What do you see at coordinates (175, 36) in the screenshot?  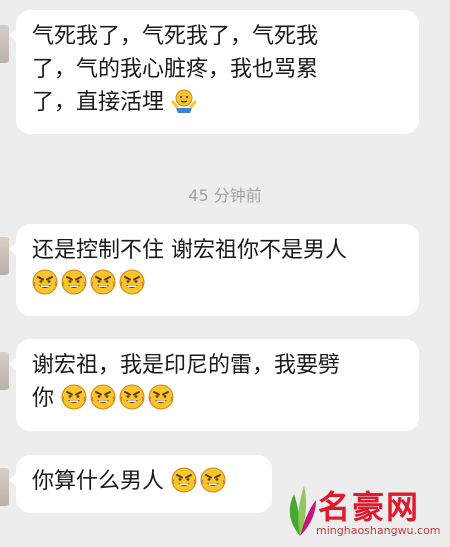 I see `message-text: 气死我了，气死我了，气死我` at bounding box center [175, 36].